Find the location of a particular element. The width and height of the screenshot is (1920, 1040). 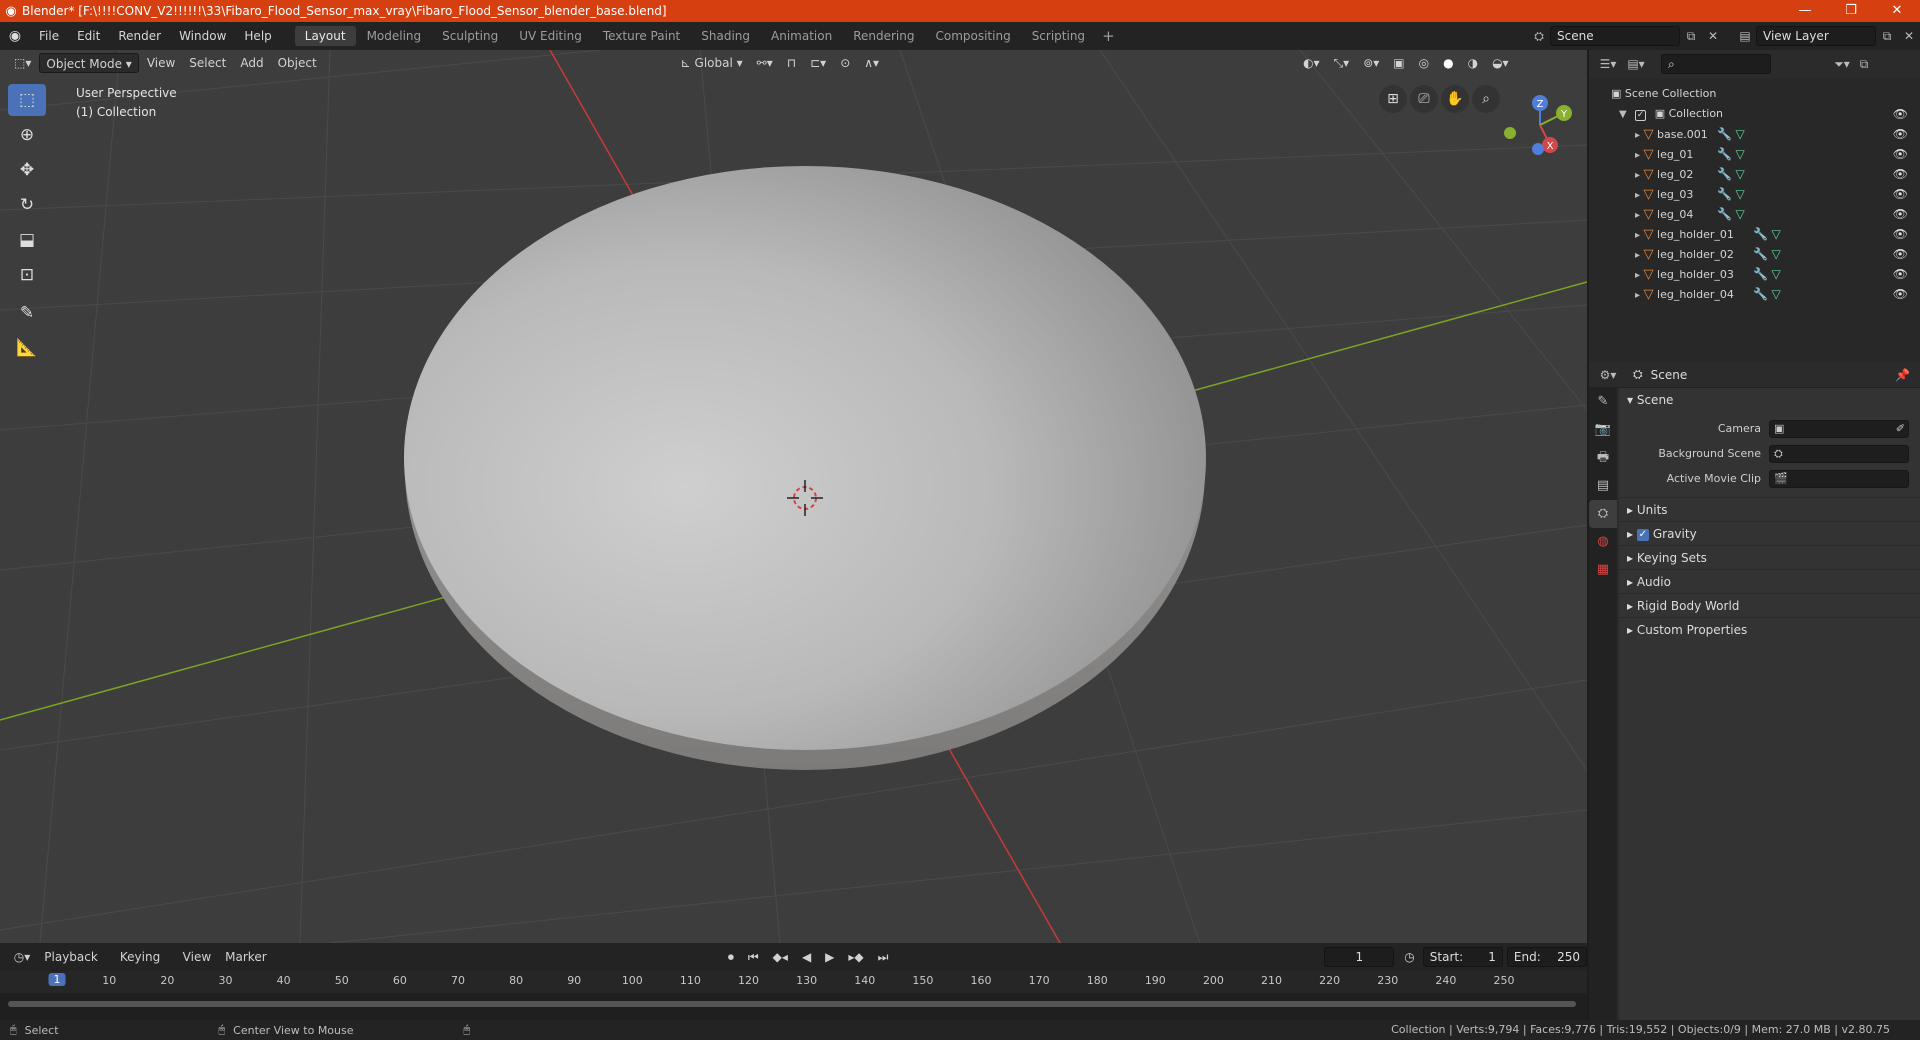

minimize-button: — is located at coordinates (1805, 11).